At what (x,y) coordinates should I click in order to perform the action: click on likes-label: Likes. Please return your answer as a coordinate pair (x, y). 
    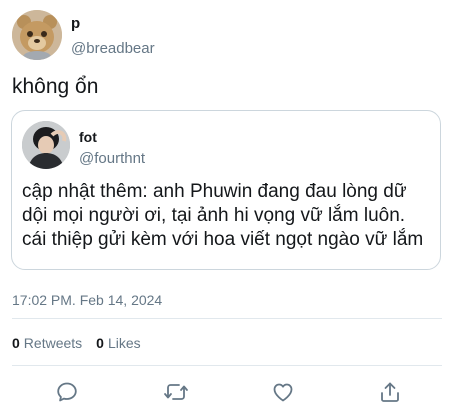
    Looking at the image, I should click on (124, 343).